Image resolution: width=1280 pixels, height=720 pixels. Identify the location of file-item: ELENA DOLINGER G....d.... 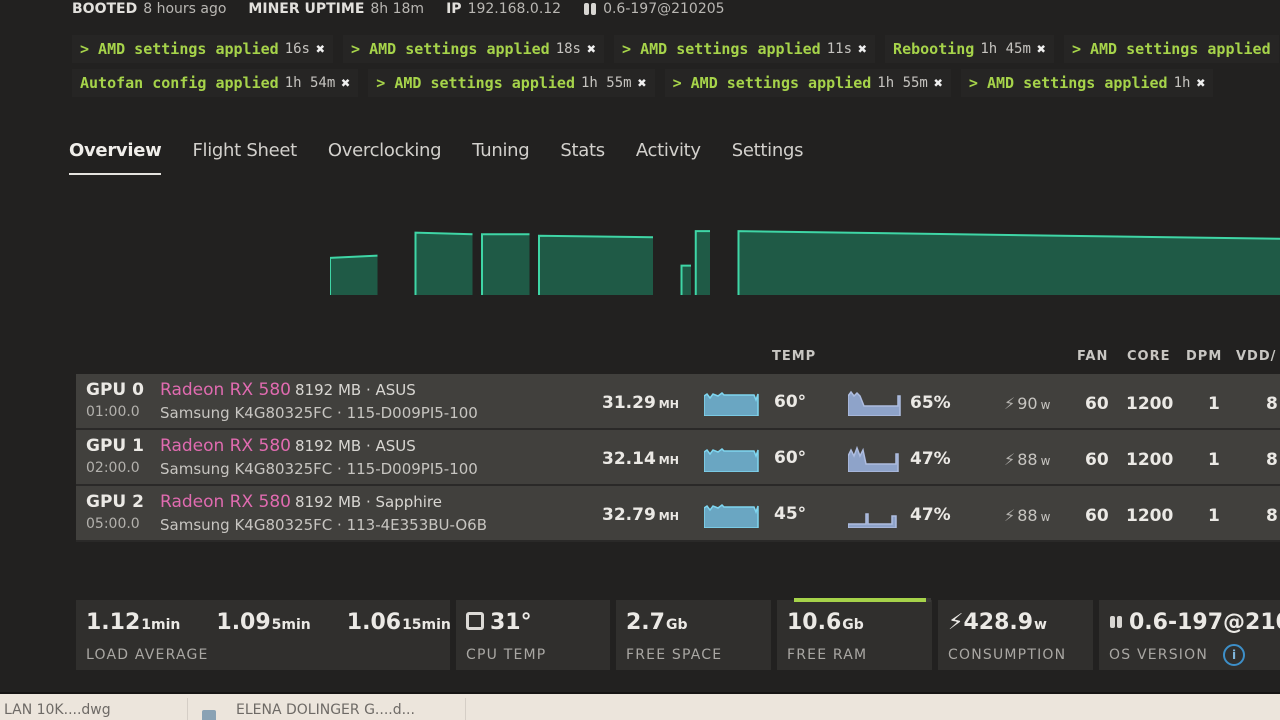
(325, 710).